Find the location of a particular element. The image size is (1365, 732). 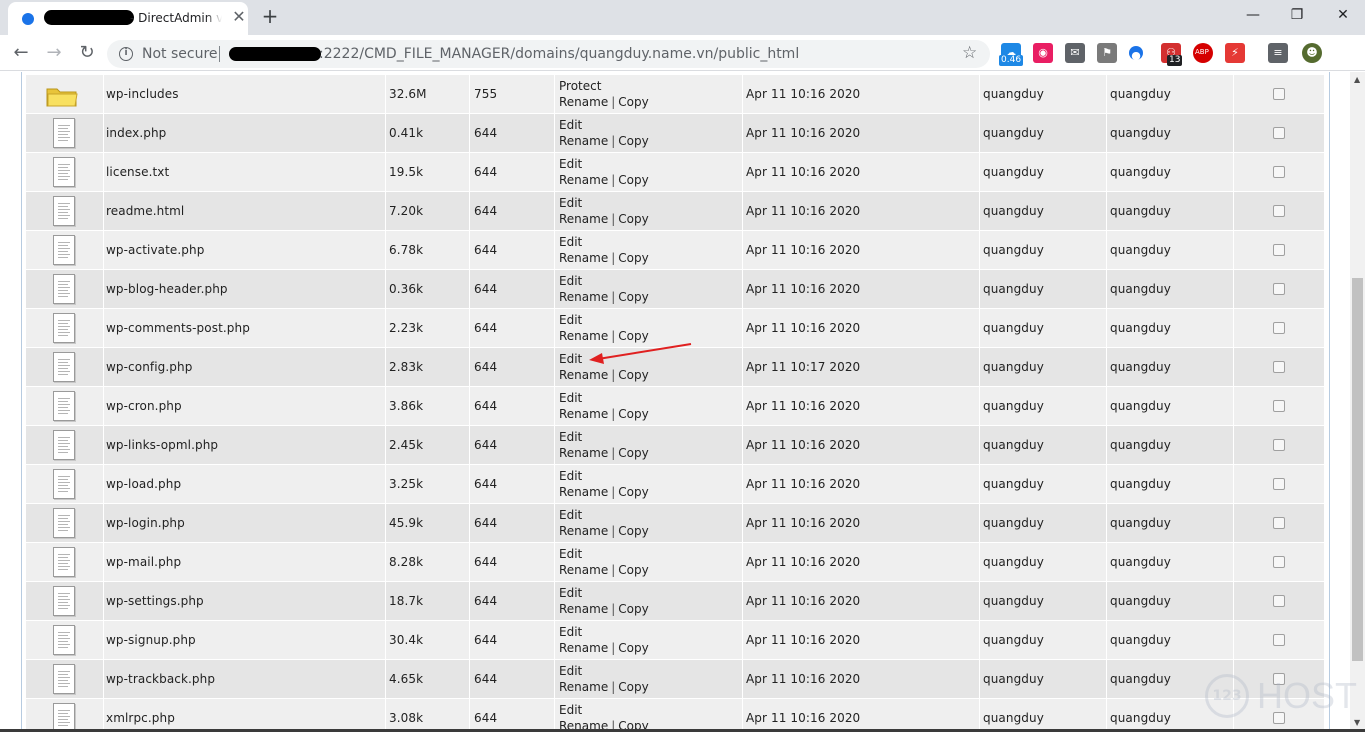

page-scrollbar: ▲ ▼ is located at coordinates (1357, 402).